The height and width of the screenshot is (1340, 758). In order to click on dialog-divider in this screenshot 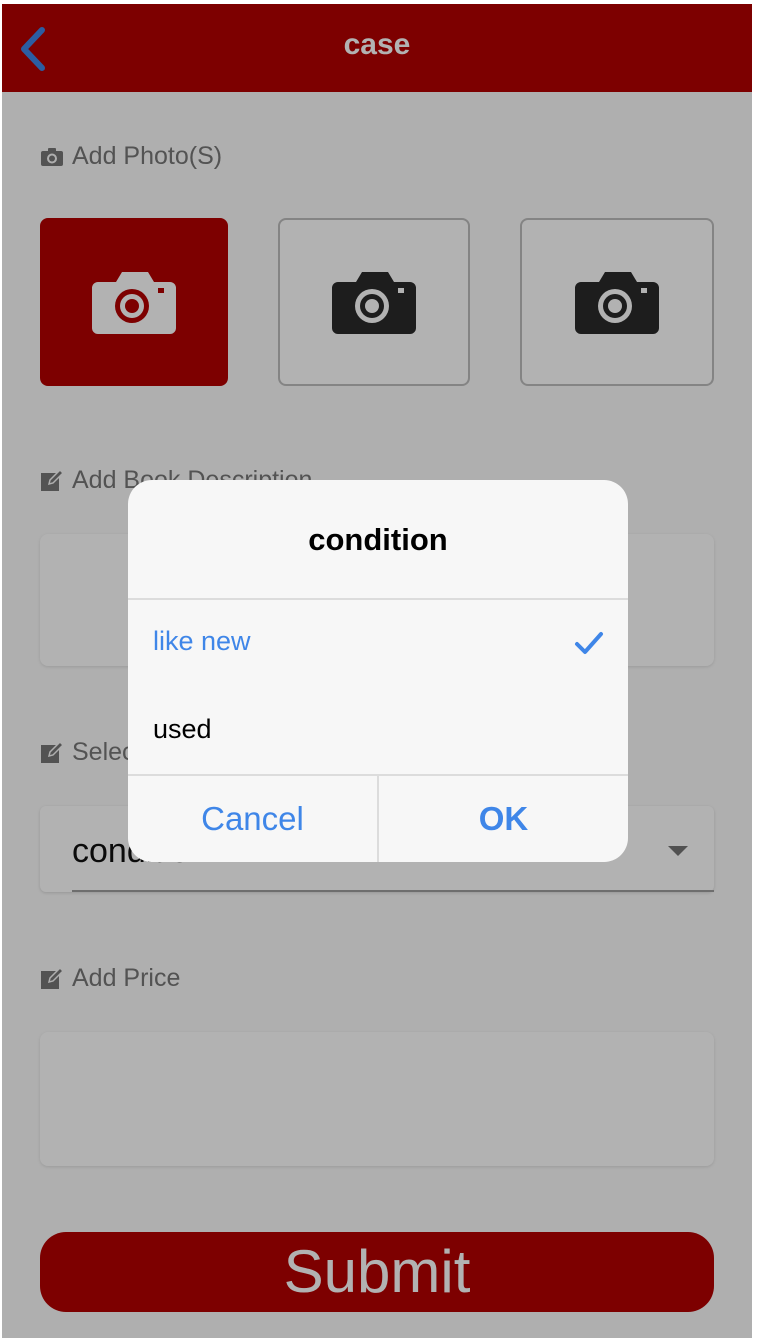, I will do `click(378, 599)`.